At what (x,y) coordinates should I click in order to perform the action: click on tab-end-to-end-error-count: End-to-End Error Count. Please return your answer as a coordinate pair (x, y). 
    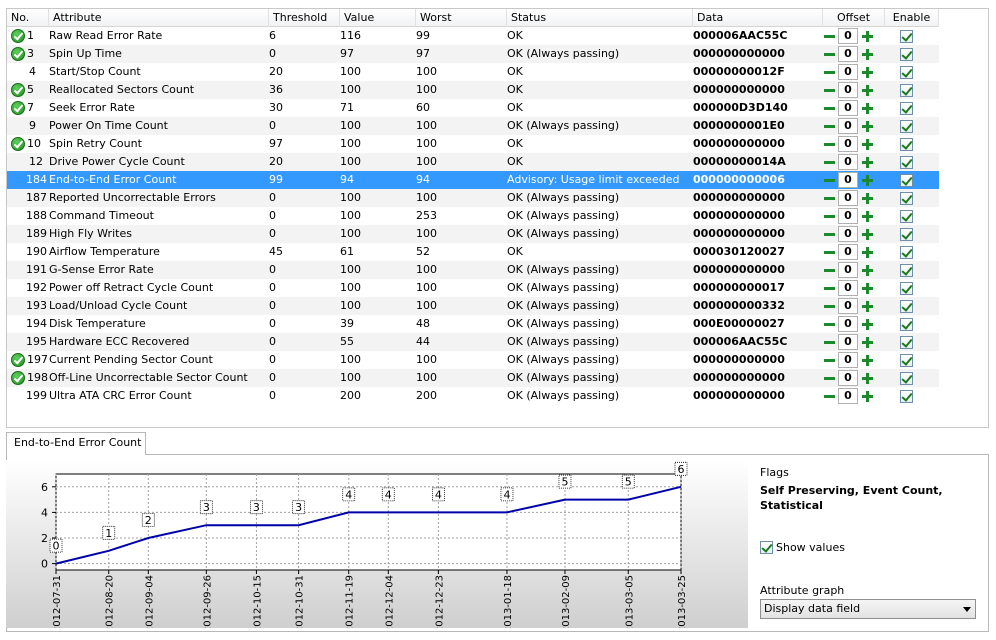
    Looking at the image, I should click on (76, 443).